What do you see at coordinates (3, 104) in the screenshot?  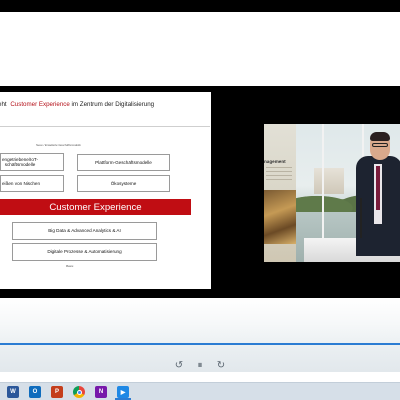 I see `slide-title-prefix: eht` at bounding box center [3, 104].